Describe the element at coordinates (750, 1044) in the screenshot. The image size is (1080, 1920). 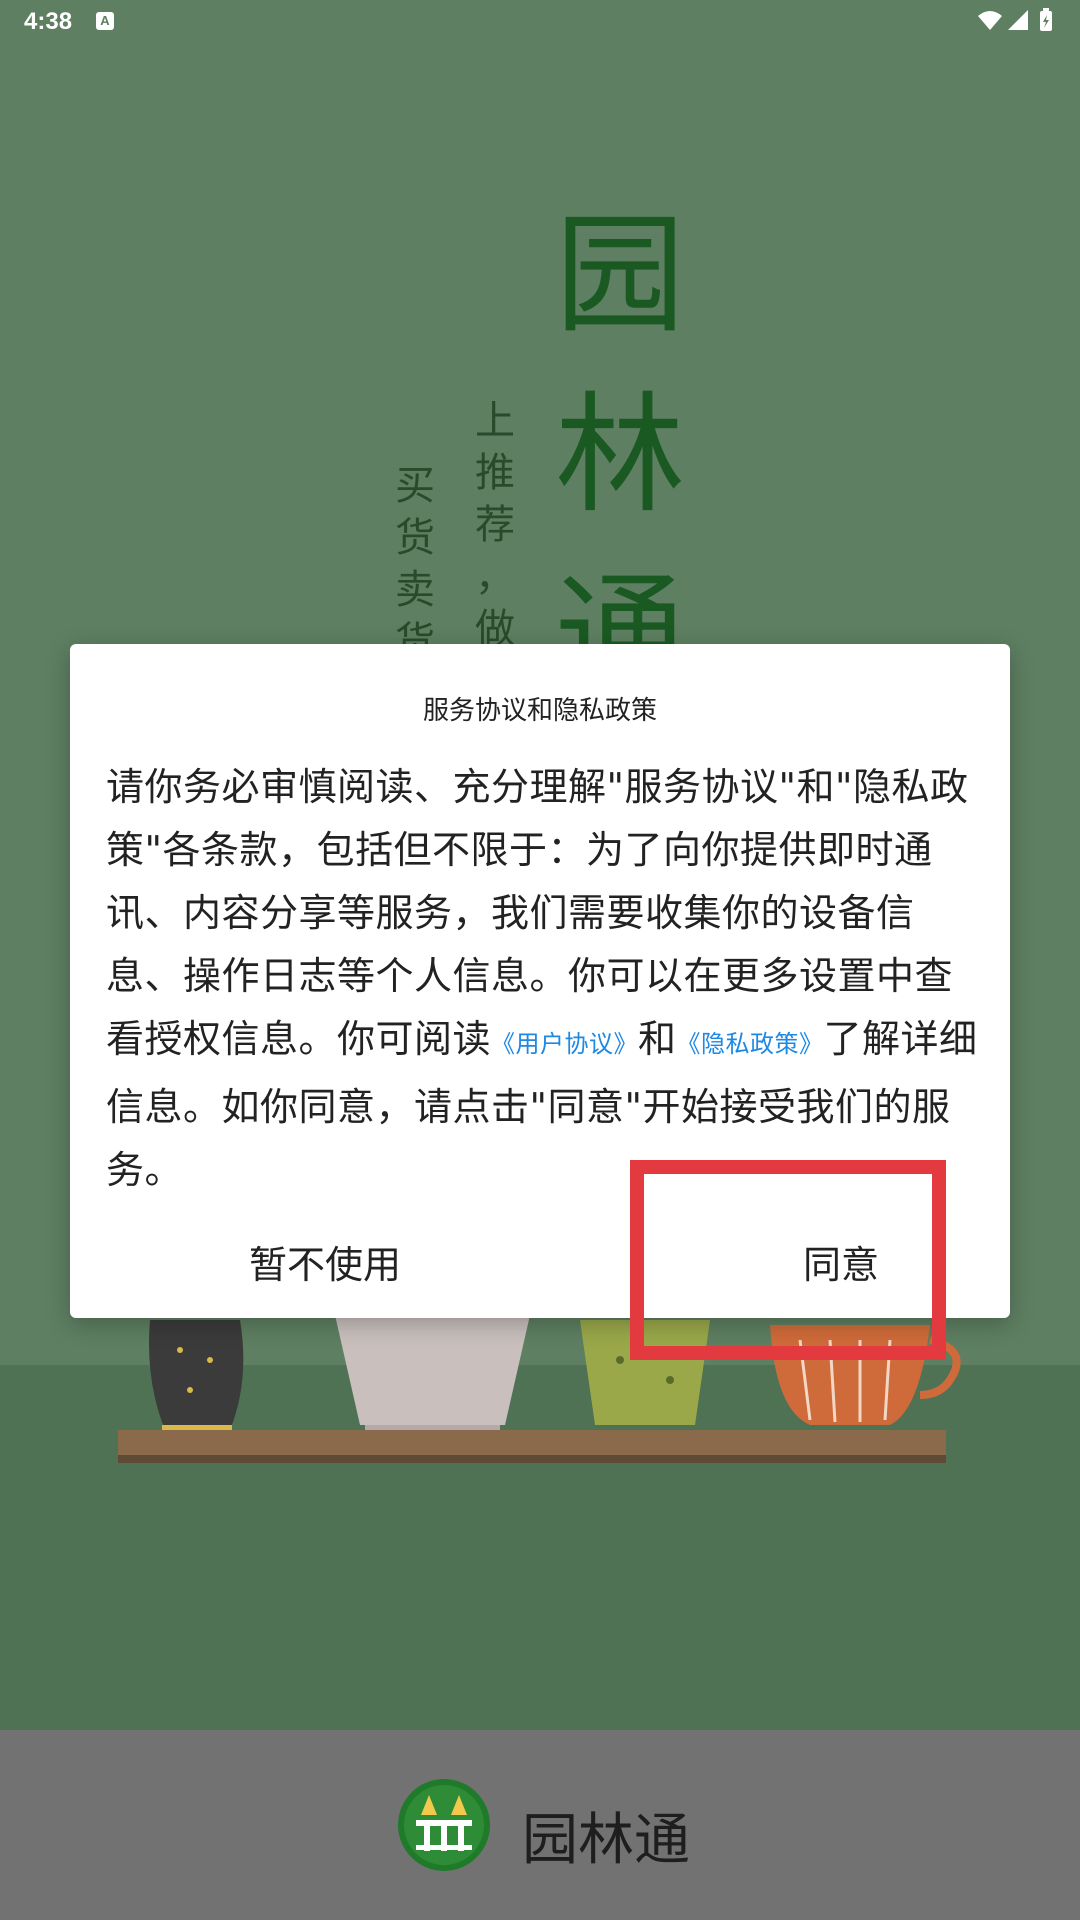
I see `privacy-policy-link: 《隐私政策》` at that location.